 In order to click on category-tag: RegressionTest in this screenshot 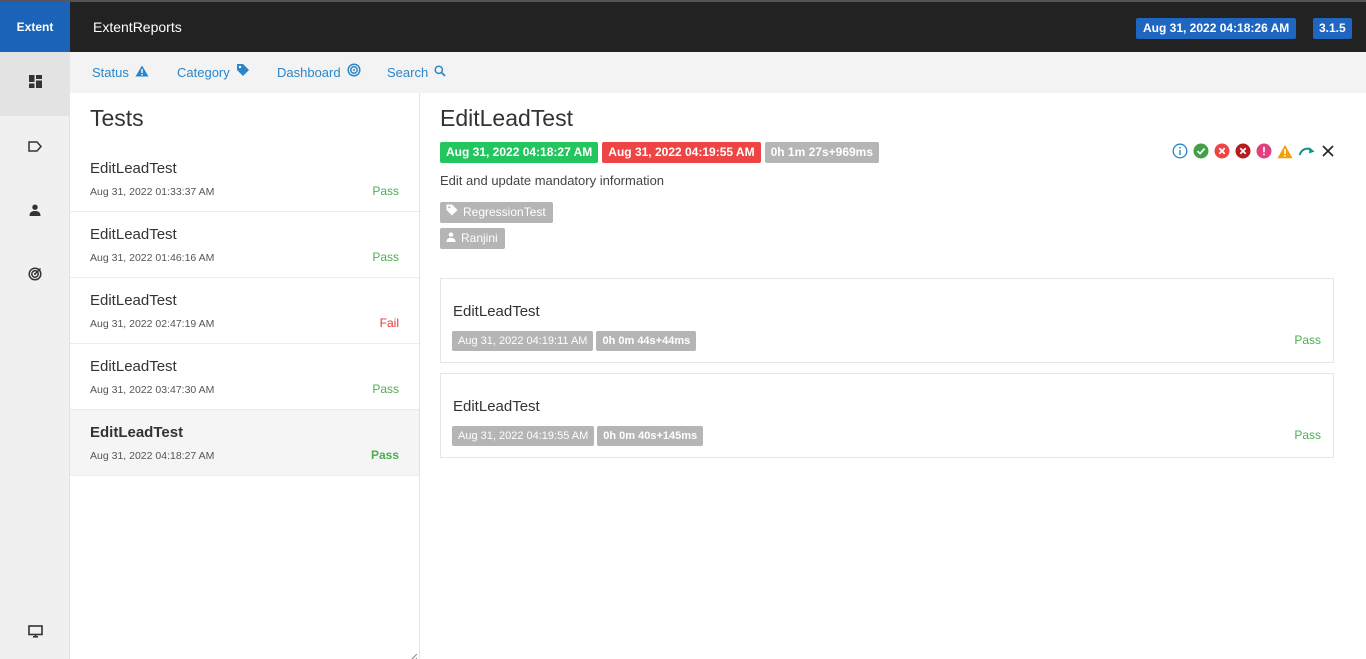, I will do `click(496, 212)`.